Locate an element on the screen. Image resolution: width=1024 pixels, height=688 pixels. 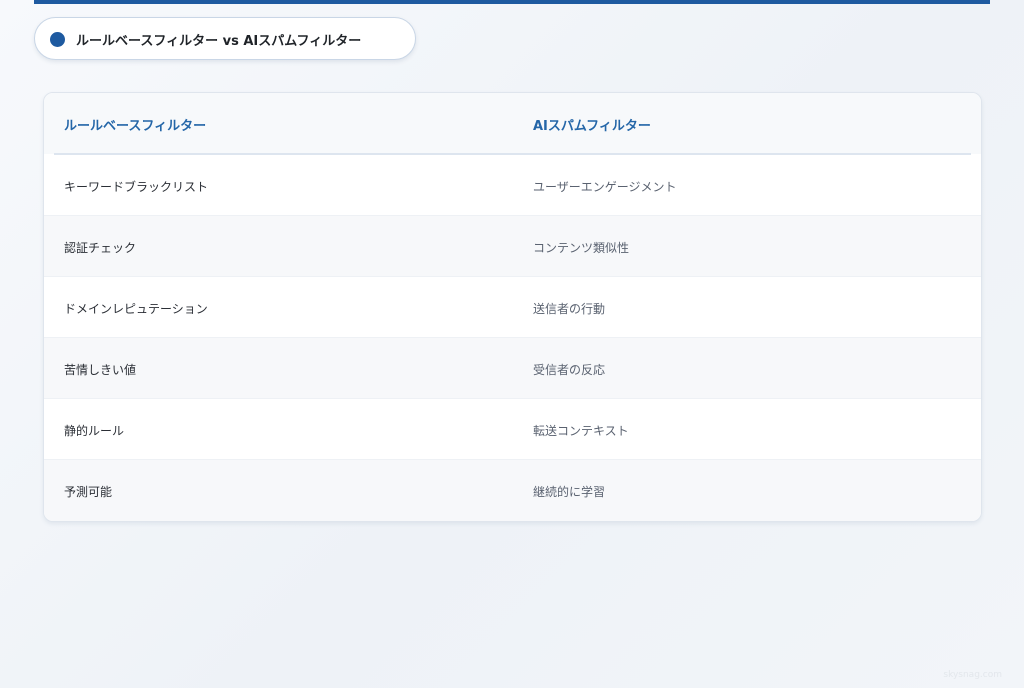
column-header-rule-based: ルールベースフィルター is located at coordinates (135, 126).